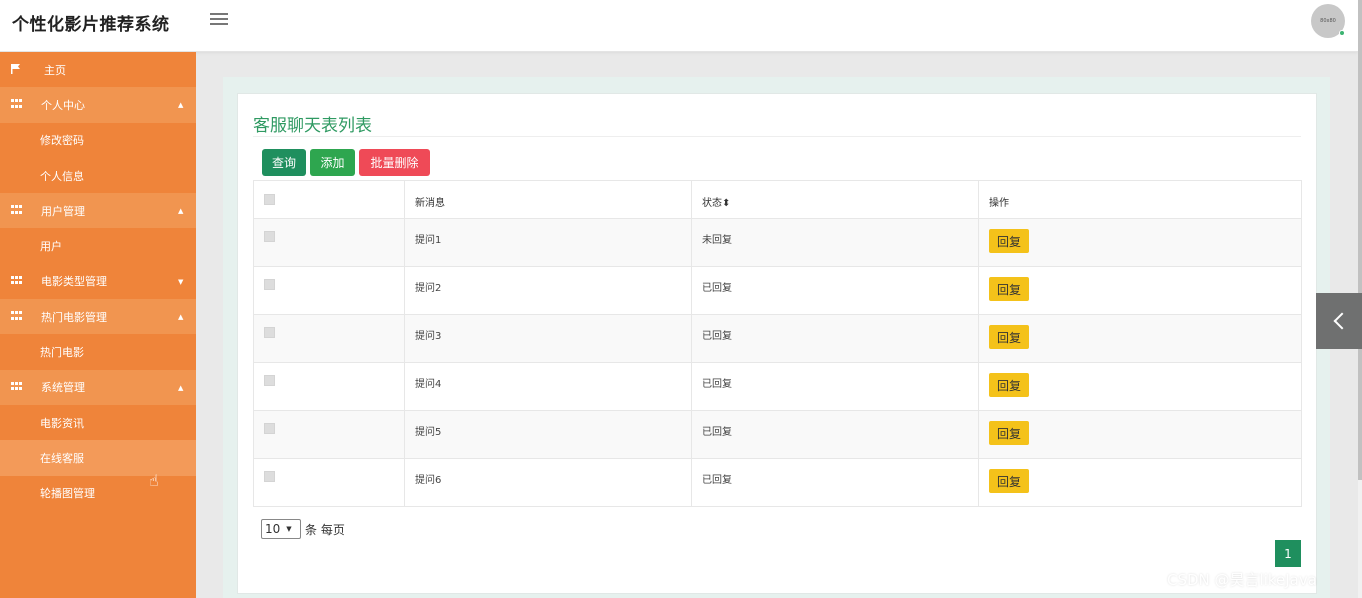 Image resolution: width=1362 pixels, height=598 pixels. I want to click on sidebar-item-label: 主页, so click(55, 70).